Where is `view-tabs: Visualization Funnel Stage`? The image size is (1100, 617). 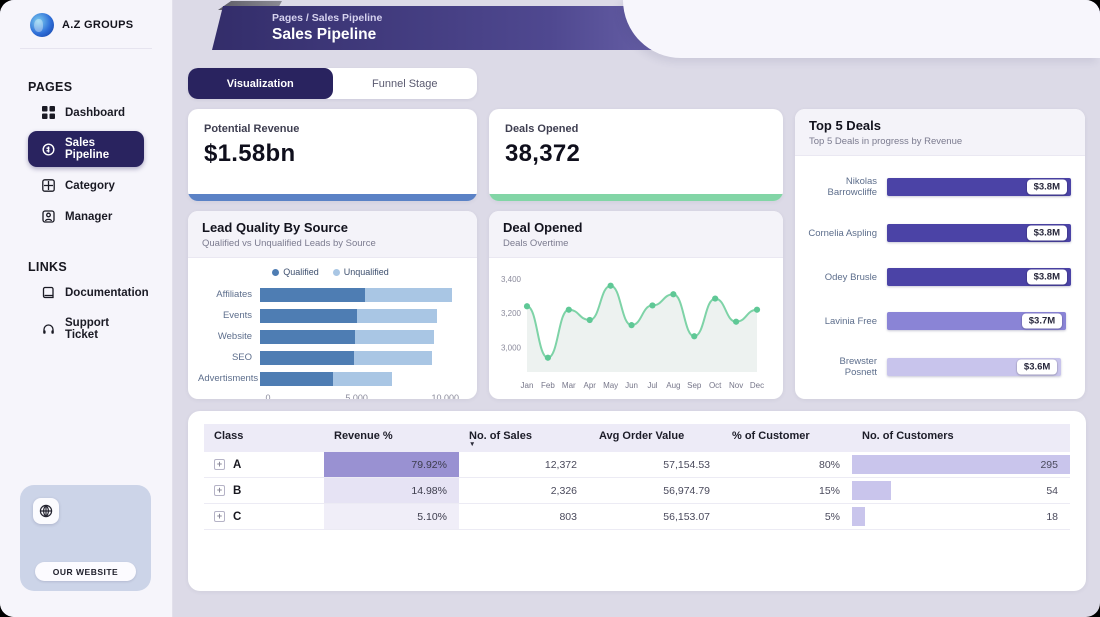 view-tabs: Visualization Funnel Stage is located at coordinates (332, 83).